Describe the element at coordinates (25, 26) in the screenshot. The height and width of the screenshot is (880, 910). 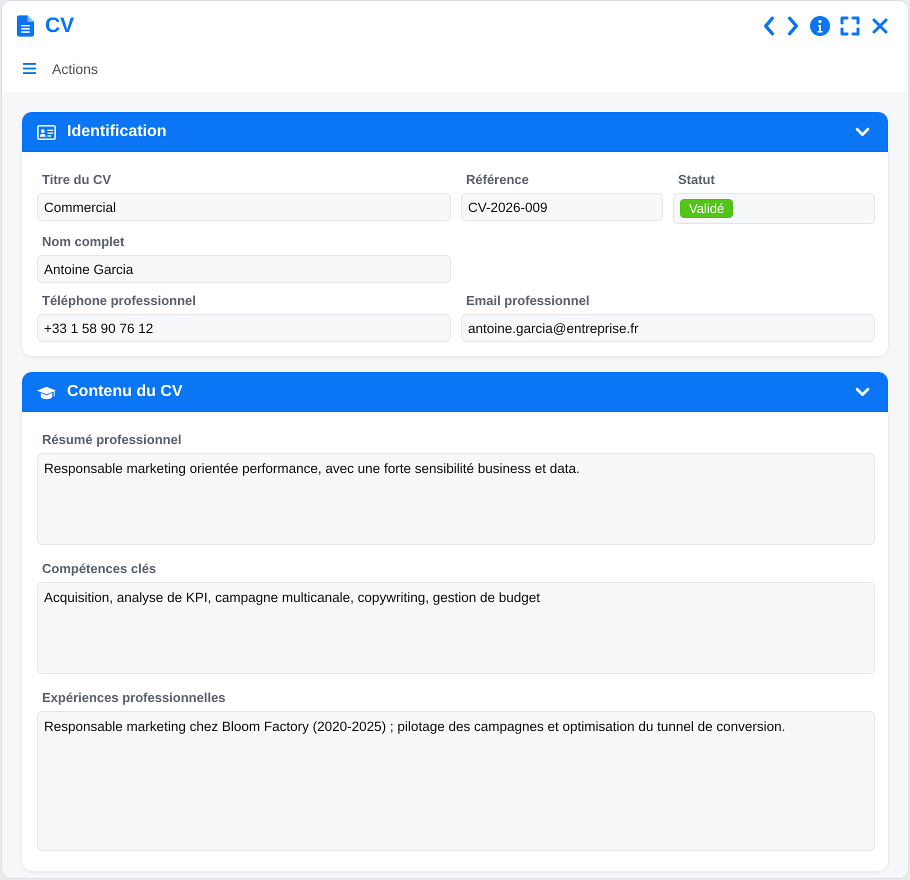
I see `document-icon` at that location.